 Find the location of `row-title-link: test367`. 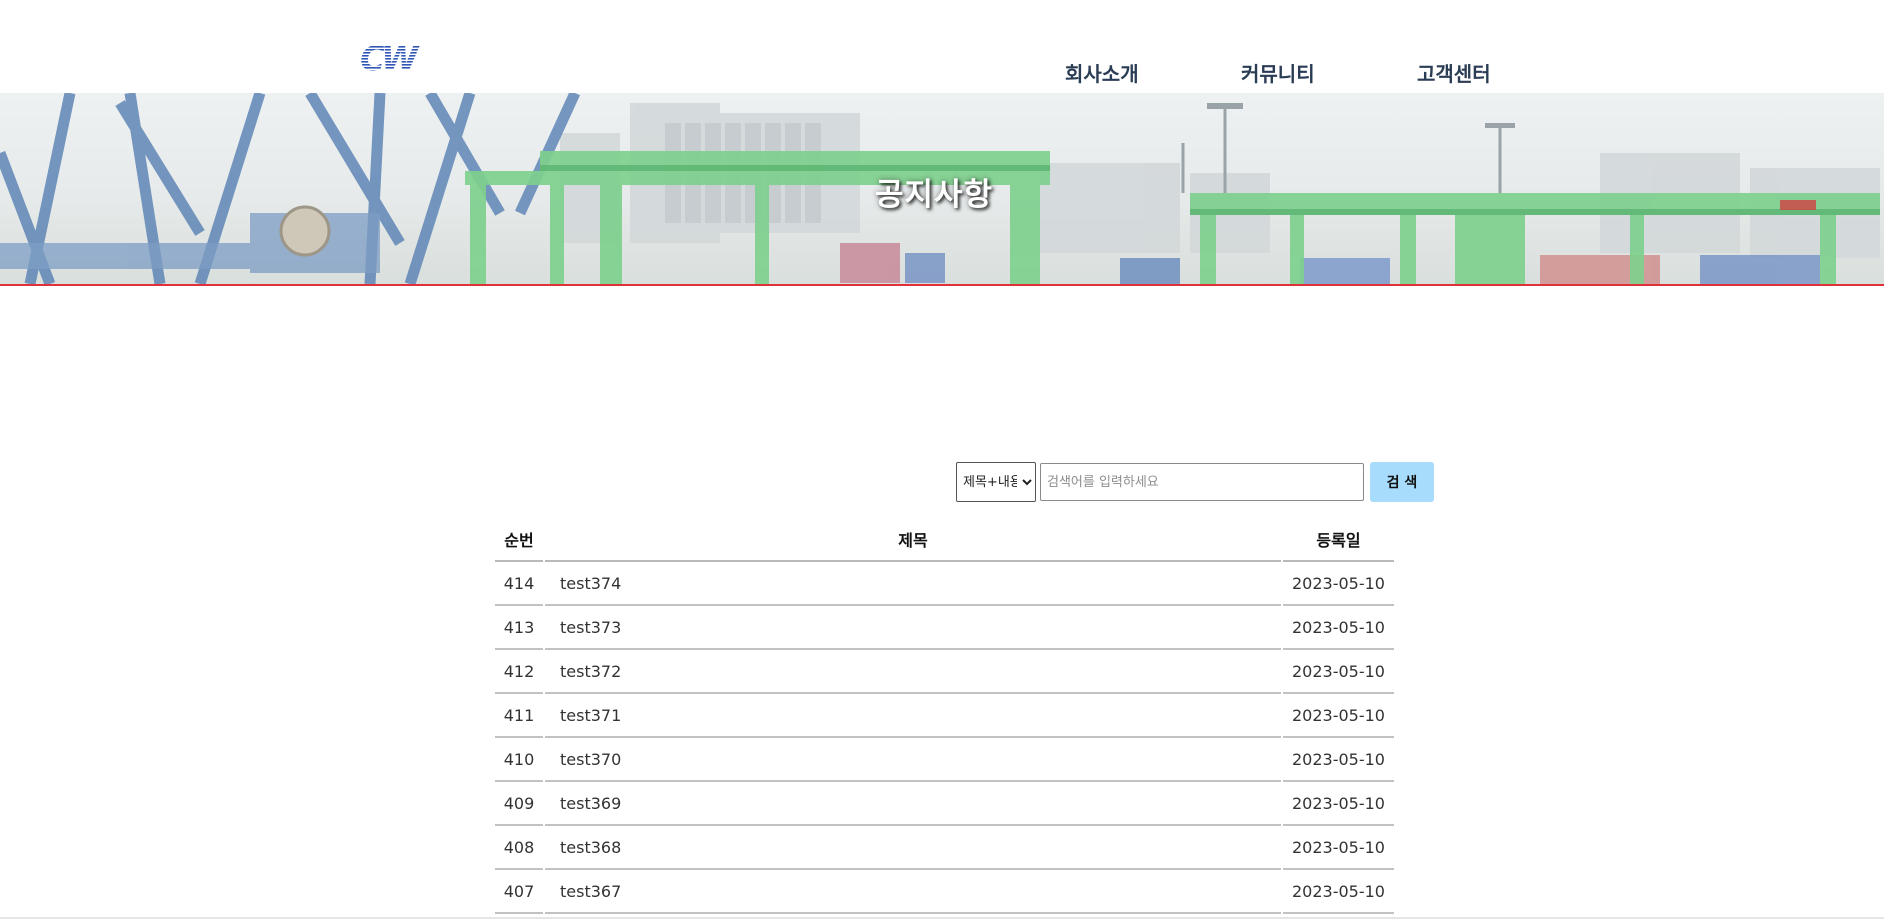

row-title-link: test367 is located at coordinates (583, 891).